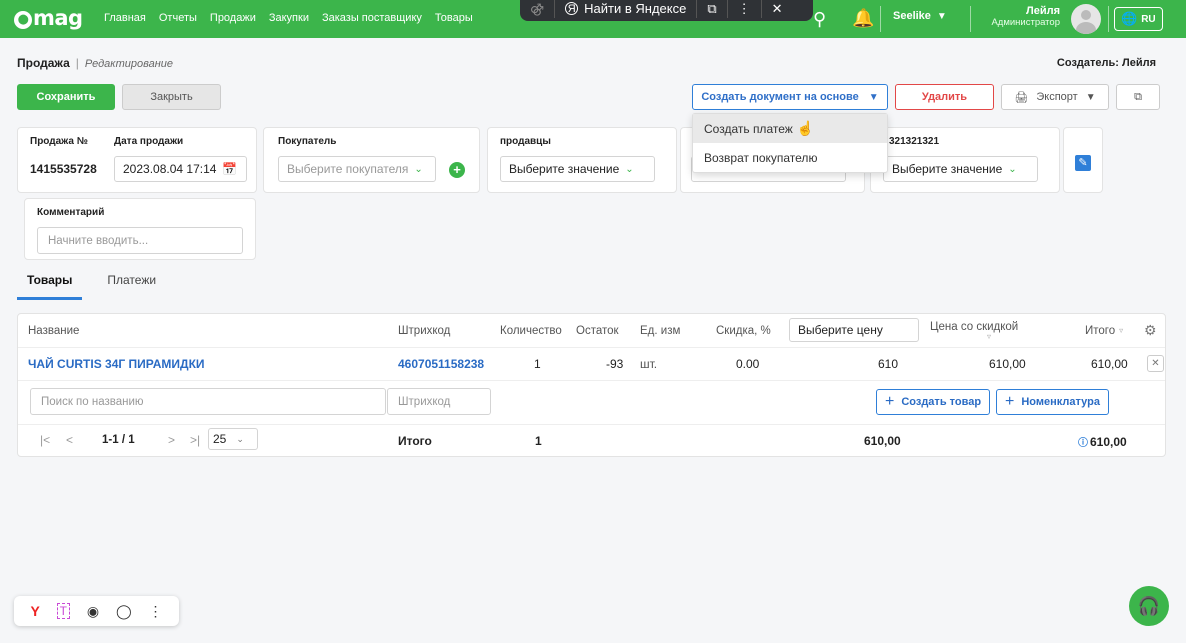 The width and height of the screenshot is (1186, 643). Describe the element at coordinates (805, 128) in the screenshot. I see `hand-cursor-icon: ☝` at that location.